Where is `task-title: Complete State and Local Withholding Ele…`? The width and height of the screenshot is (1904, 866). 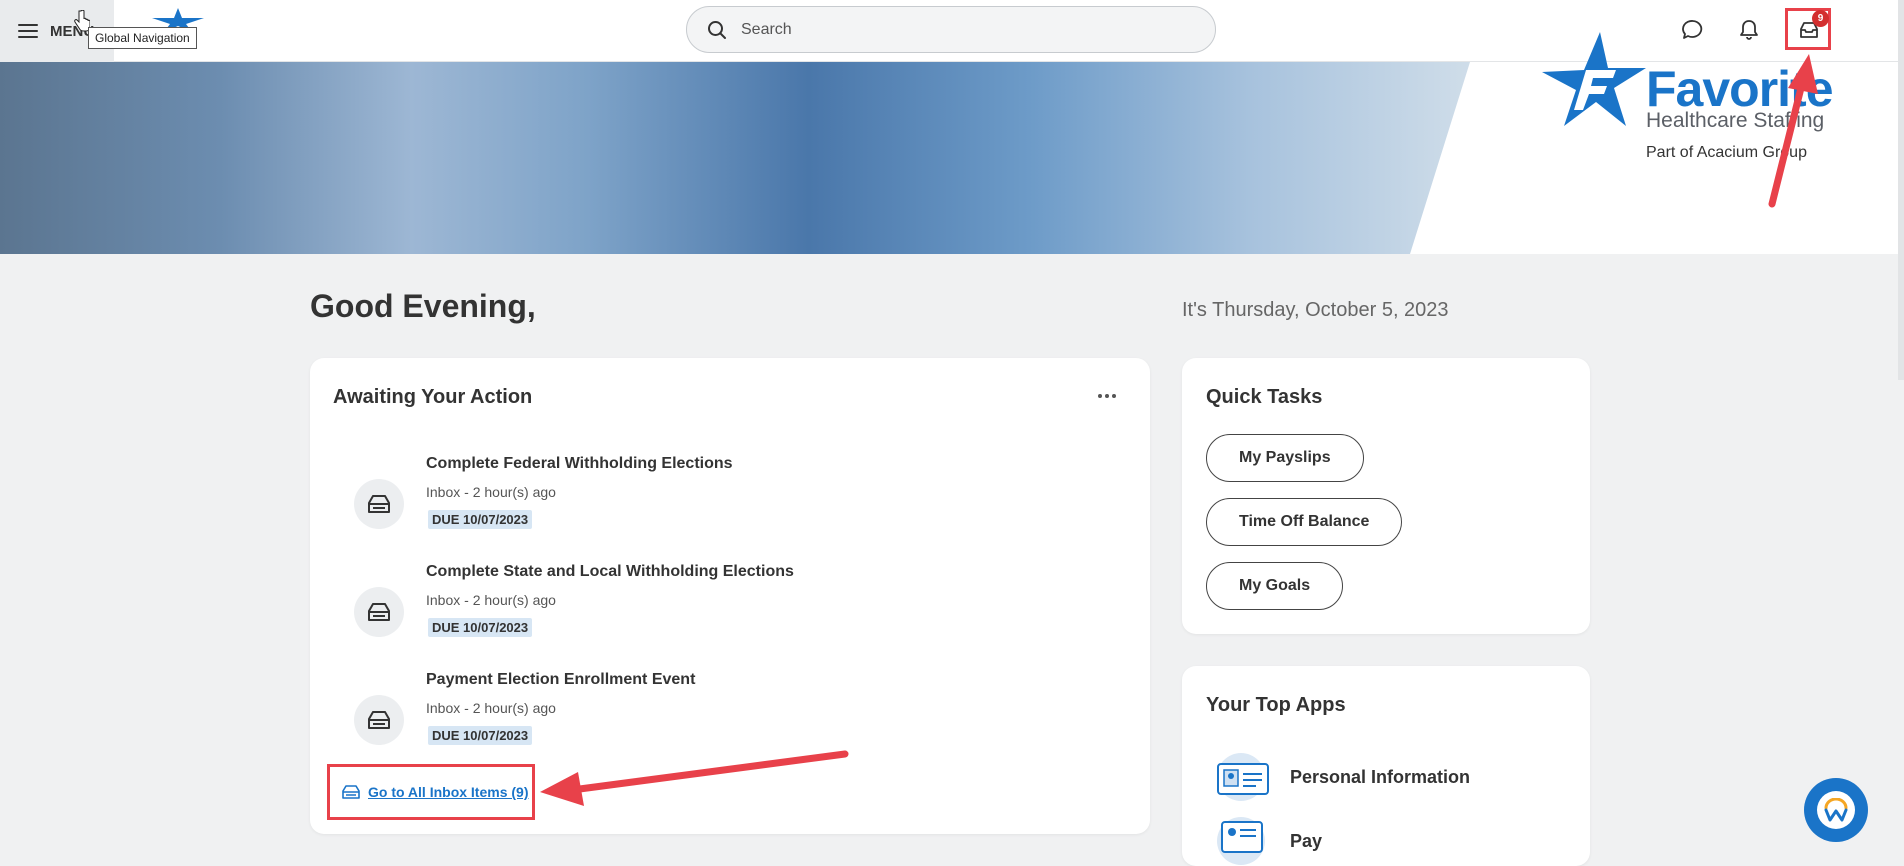 task-title: Complete State and Local Withholding Ele… is located at coordinates (610, 572).